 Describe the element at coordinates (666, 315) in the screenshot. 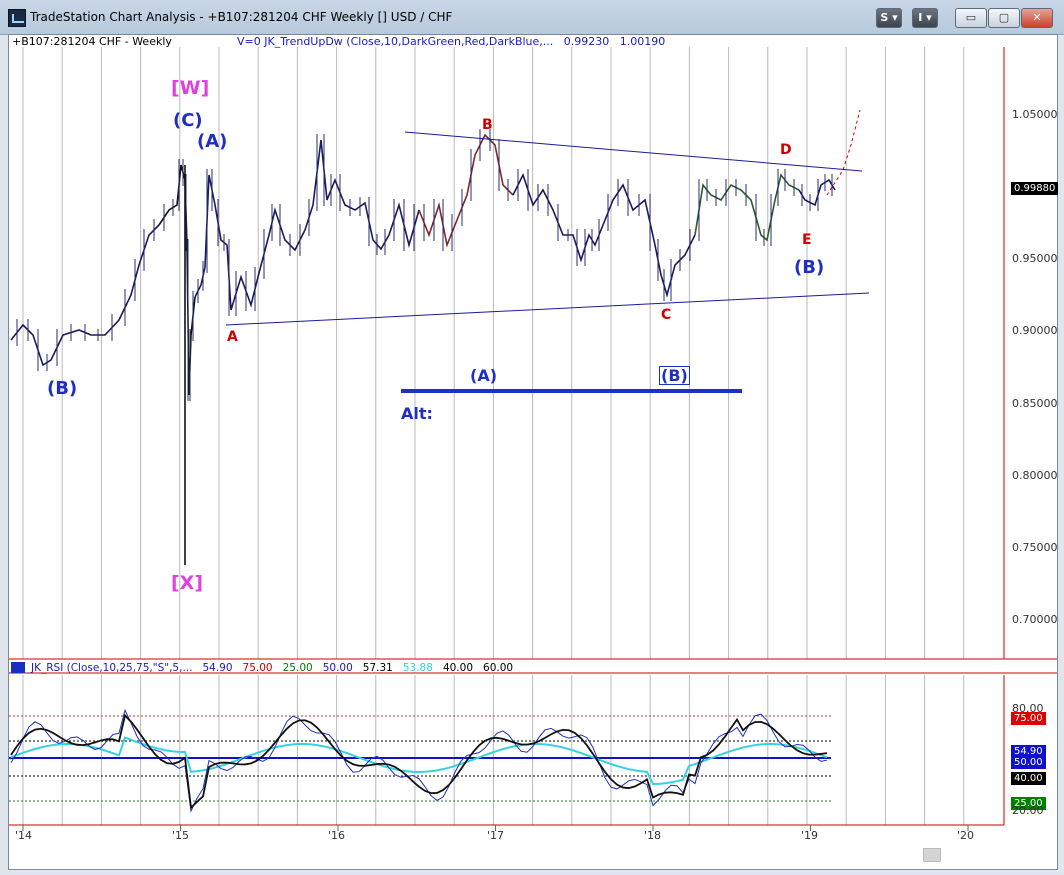

I see `wave-label-c: C` at that location.